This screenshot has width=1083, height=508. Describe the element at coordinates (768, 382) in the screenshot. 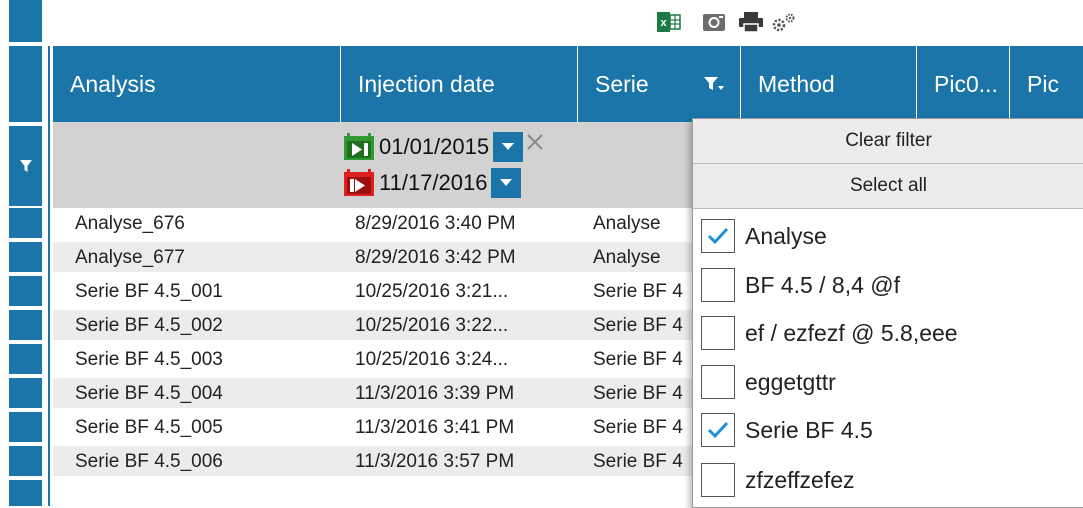

I see `filter-option-eggetgttr: eggetgttr` at that location.